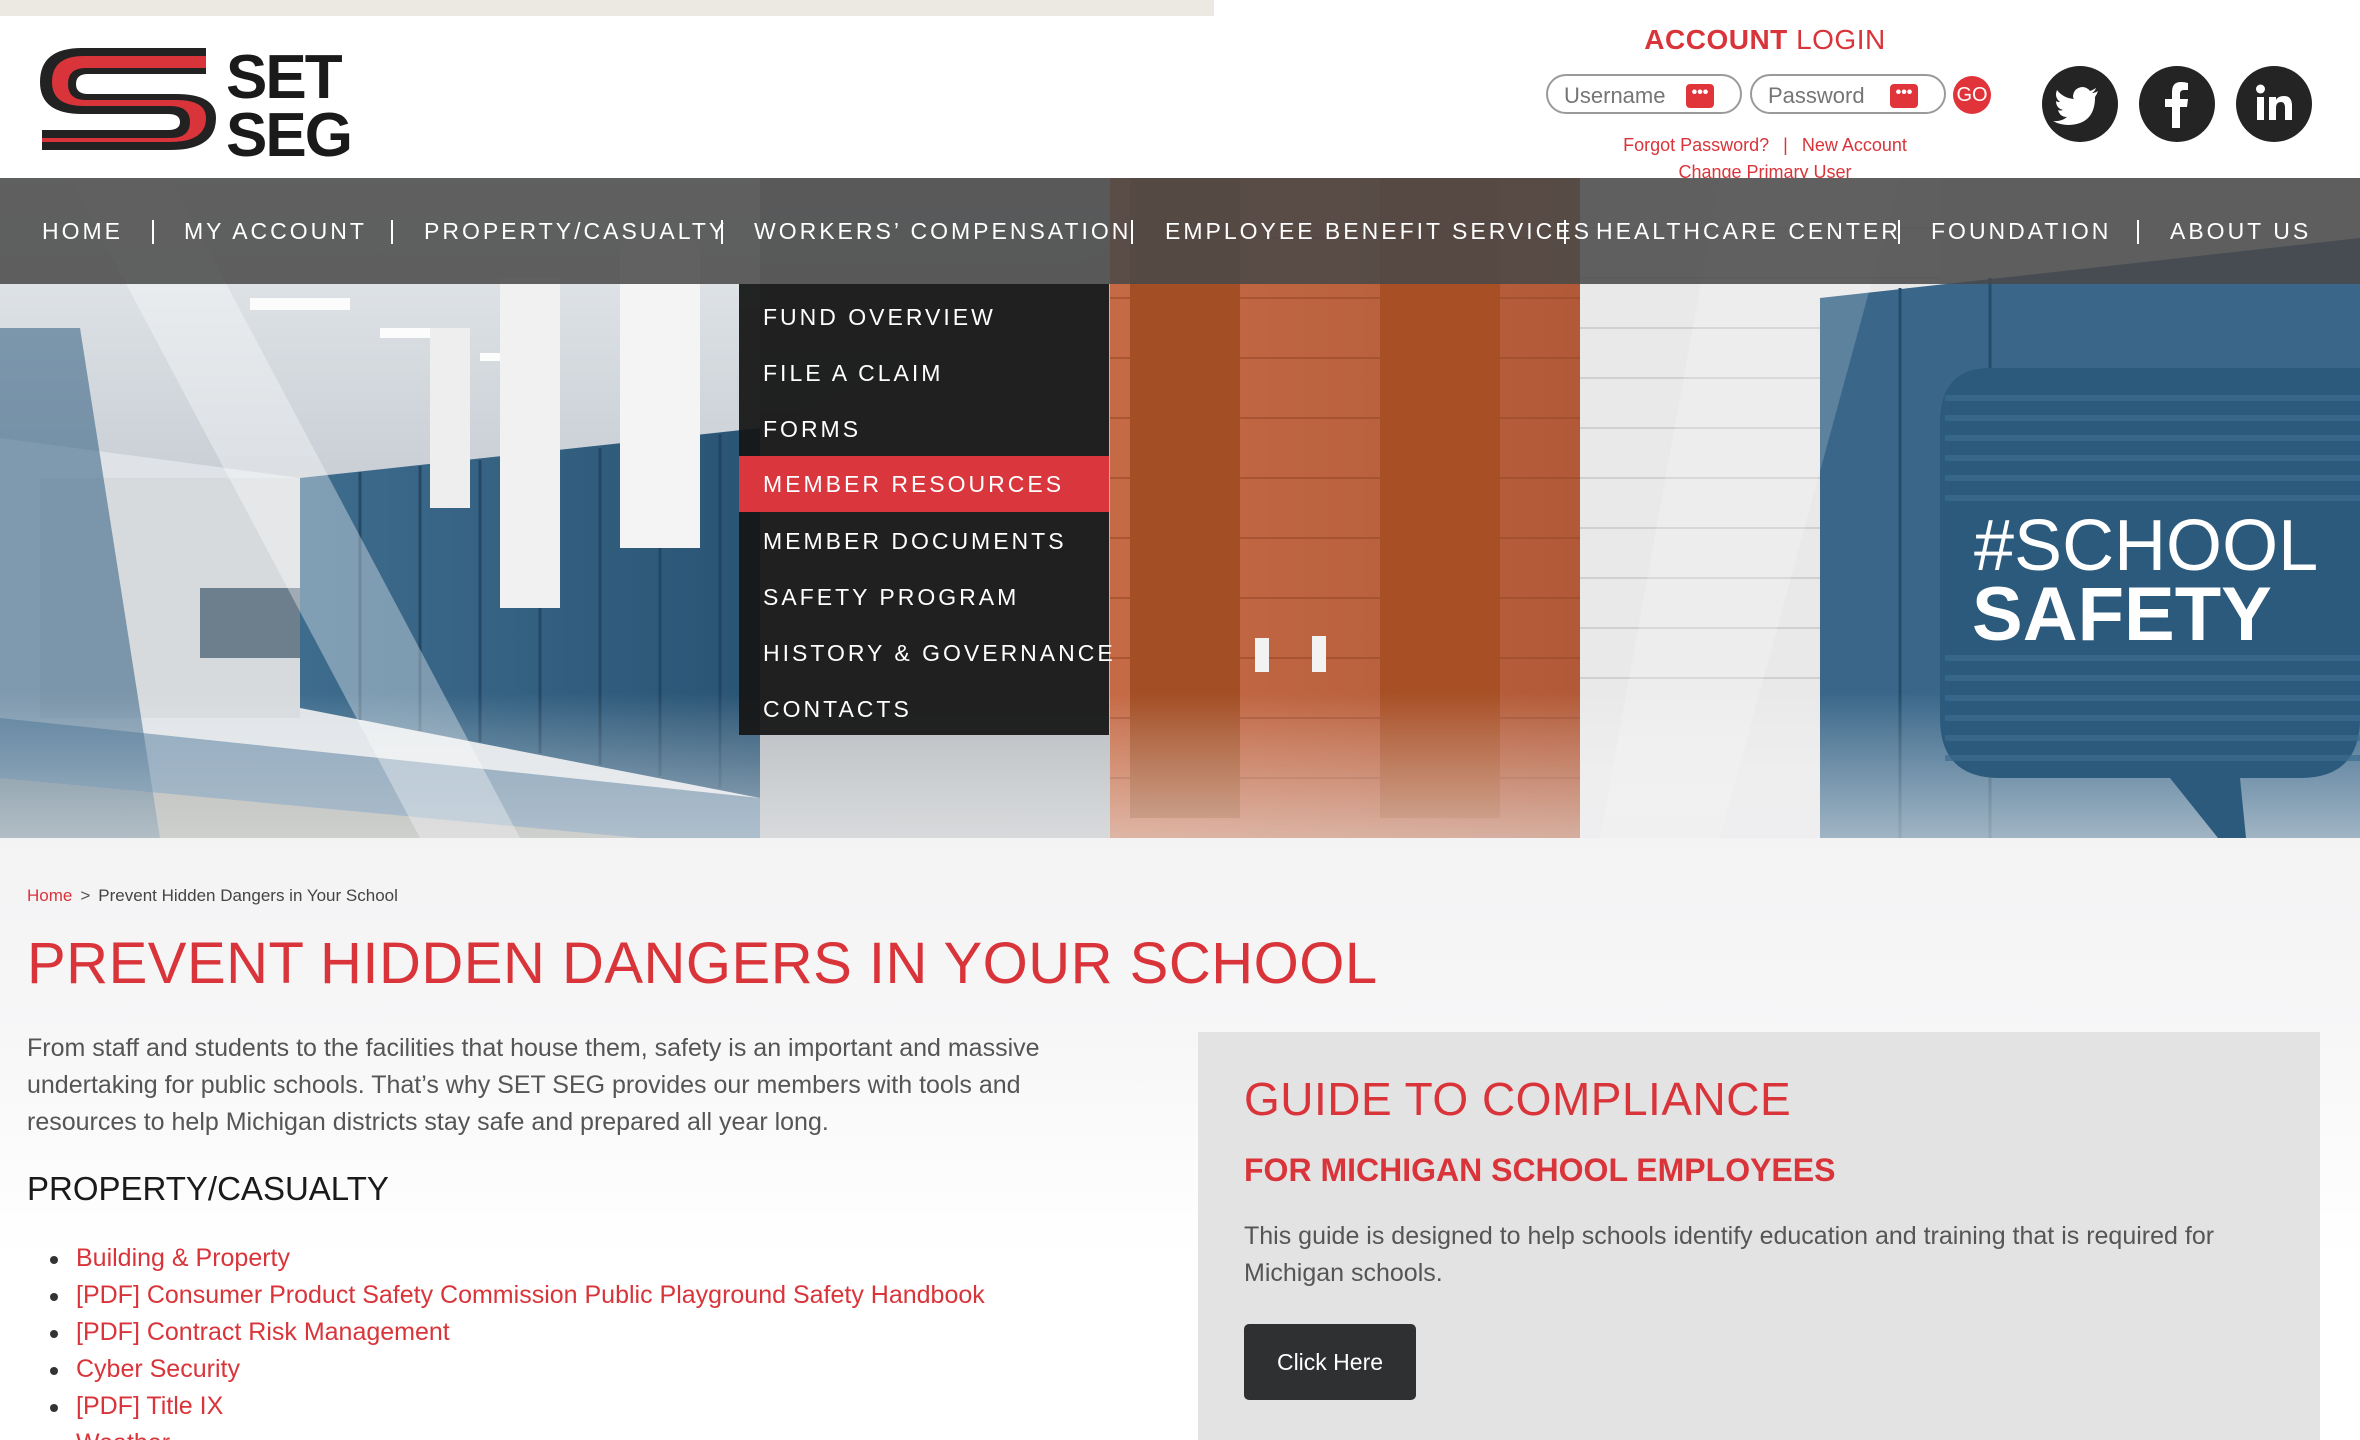 The image size is (2360, 1440). I want to click on set-seg-logo: SET SEG, so click(195, 97).